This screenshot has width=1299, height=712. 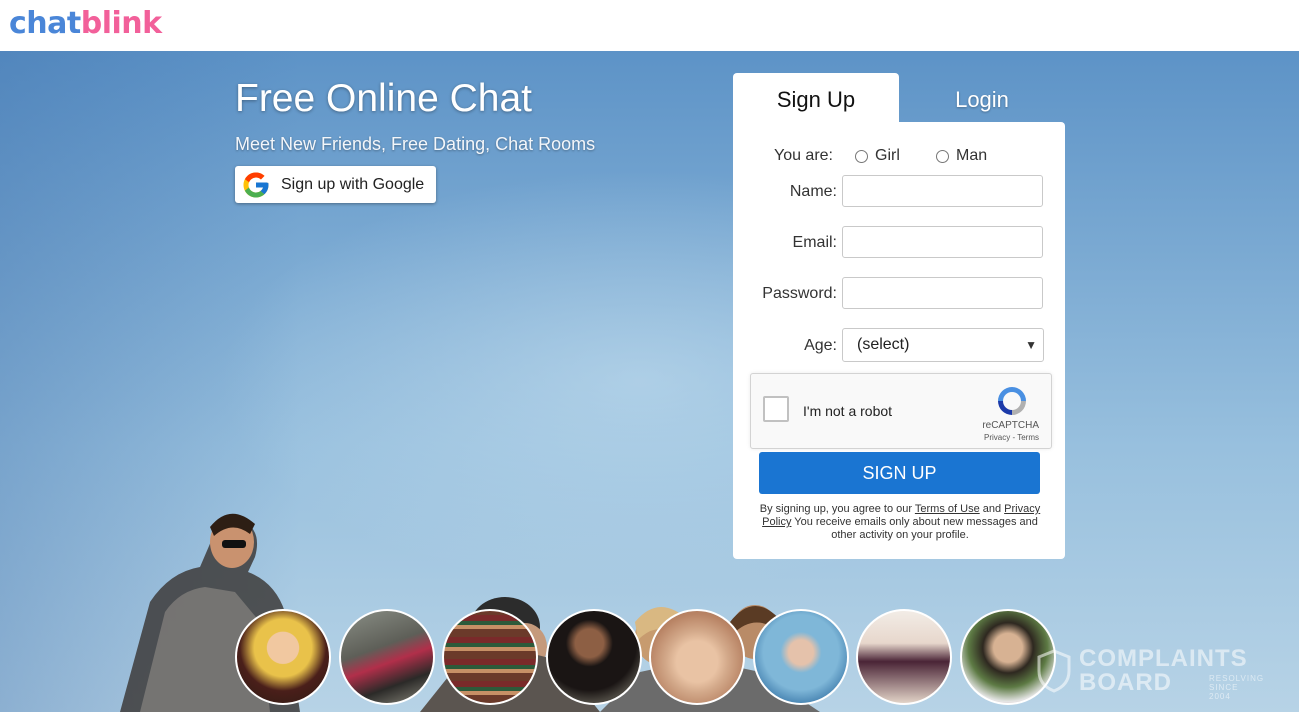 What do you see at coordinates (649, 26) in the screenshot?
I see `top-bar: chatblink` at bounding box center [649, 26].